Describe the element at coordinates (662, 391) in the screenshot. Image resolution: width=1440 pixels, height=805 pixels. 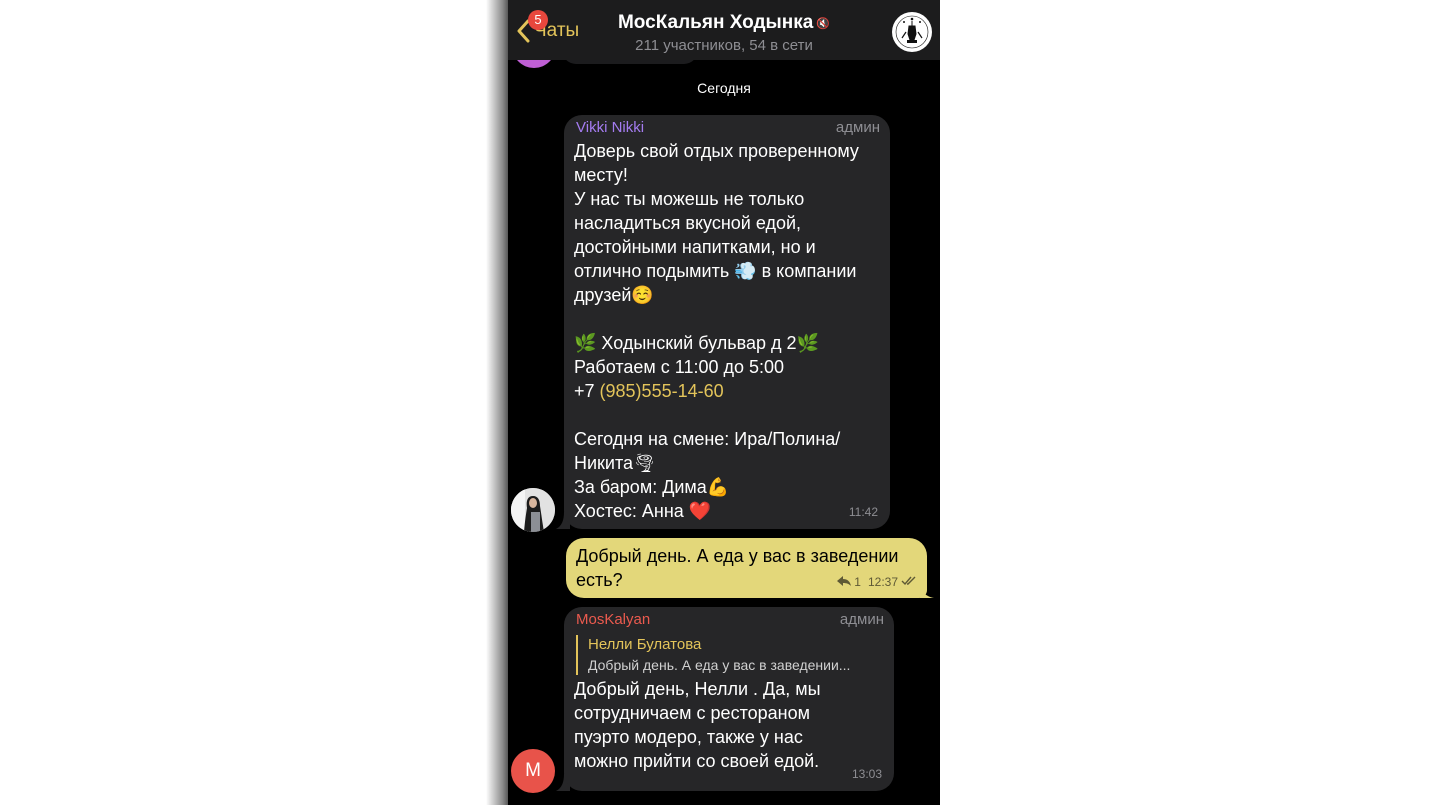
I see `phone-link: (985)555-14-60` at that location.